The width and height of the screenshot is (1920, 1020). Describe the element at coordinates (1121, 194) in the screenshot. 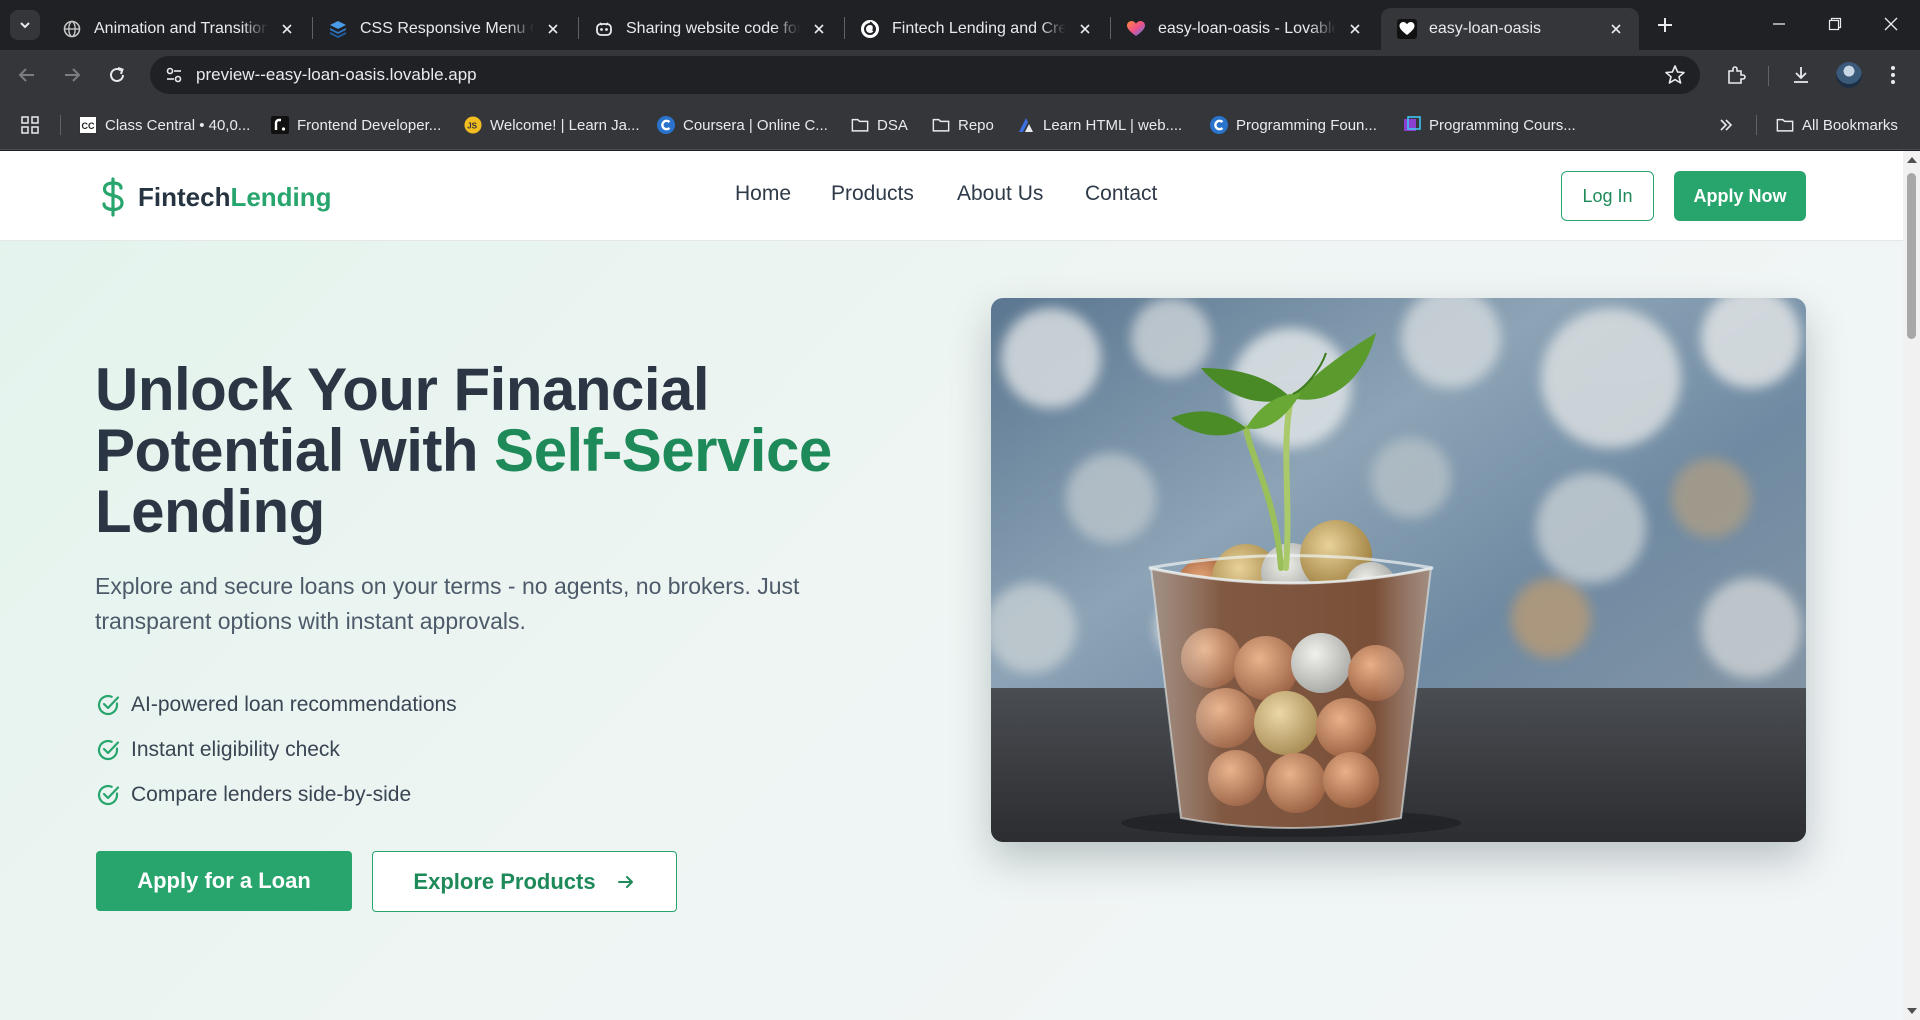

I see `nav-contact: Contact` at that location.